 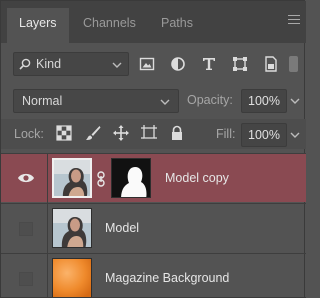 I want to click on opacity-input: 100%, so click(x=264, y=101).